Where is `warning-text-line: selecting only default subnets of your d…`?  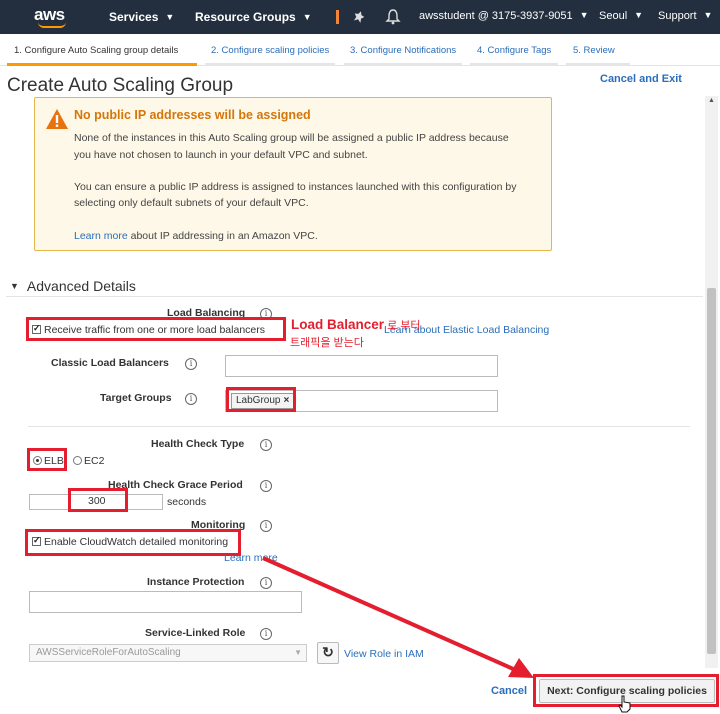
warning-text-line: selecting only default subnets of your d… is located at coordinates (191, 203).